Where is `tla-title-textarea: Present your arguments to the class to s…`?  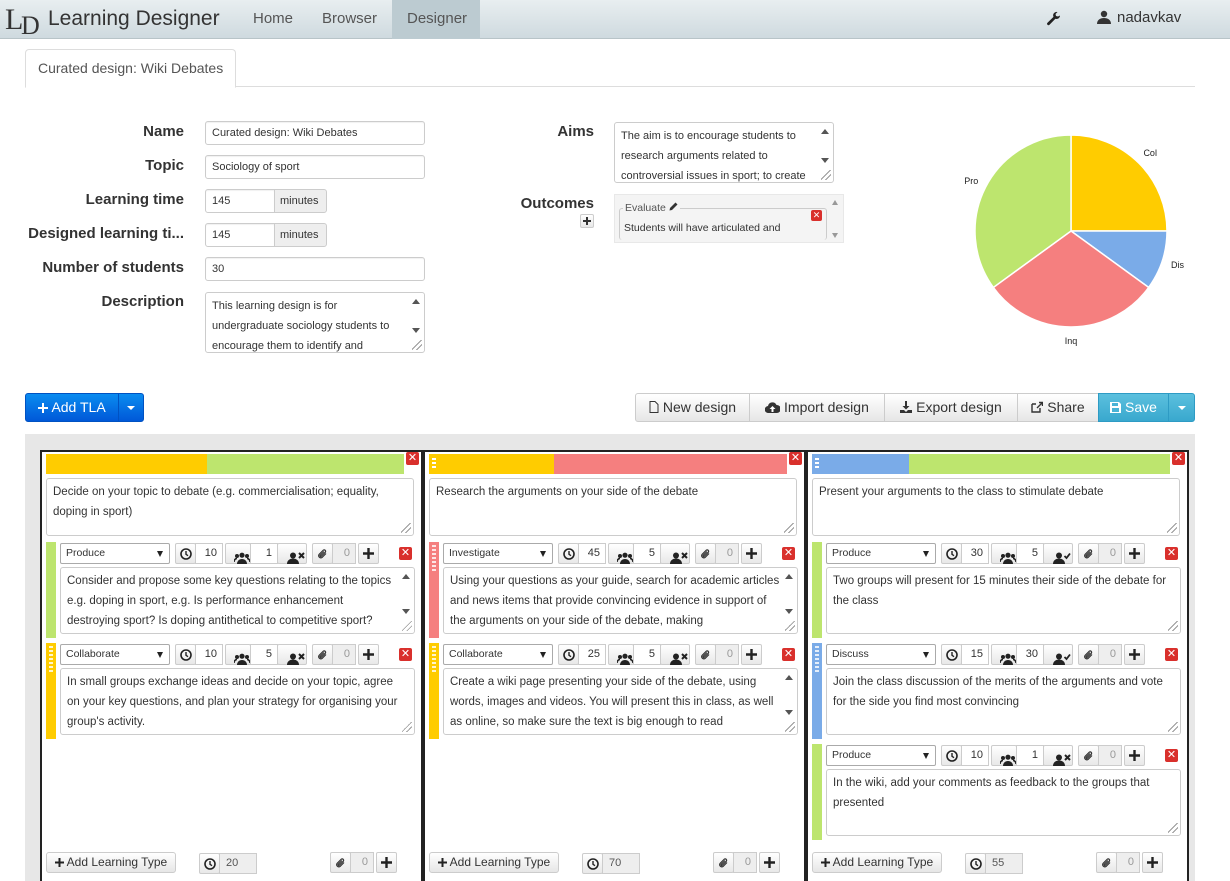 tla-title-textarea: Present your arguments to the class to s… is located at coordinates (996, 507).